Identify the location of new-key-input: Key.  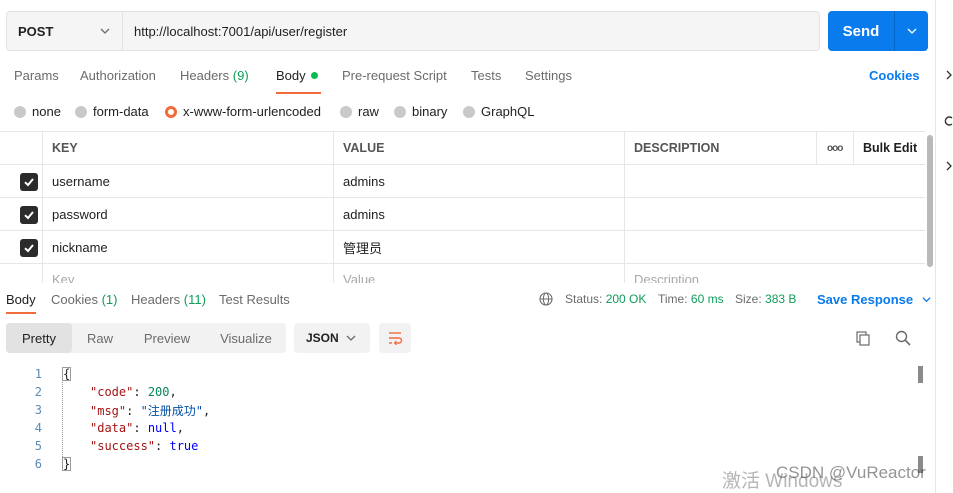
(187, 273).